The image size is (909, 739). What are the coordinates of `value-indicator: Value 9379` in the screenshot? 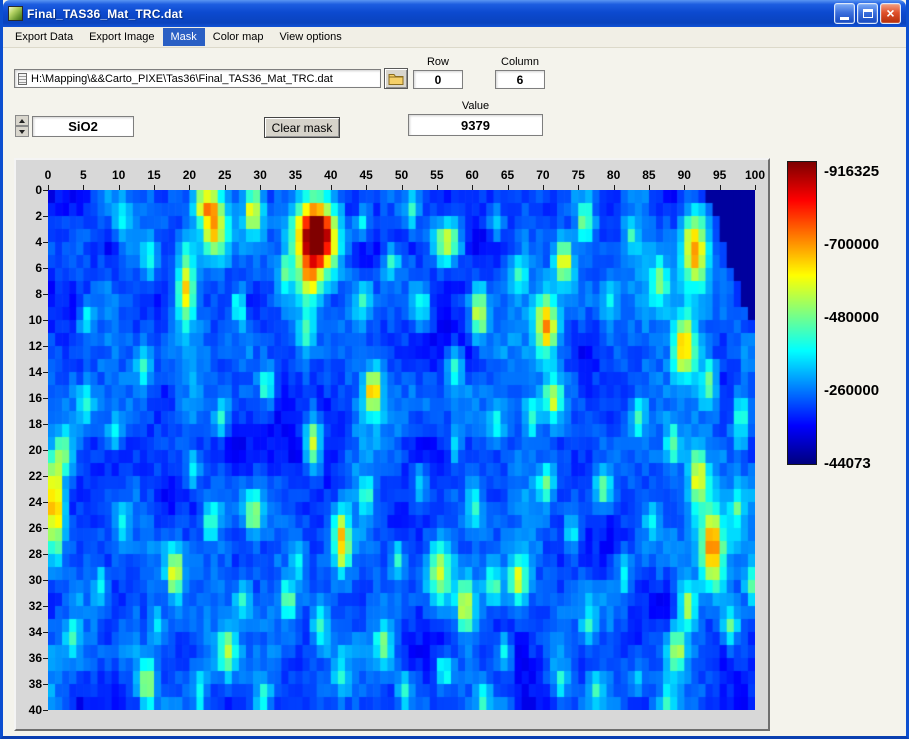 It's located at (475, 118).